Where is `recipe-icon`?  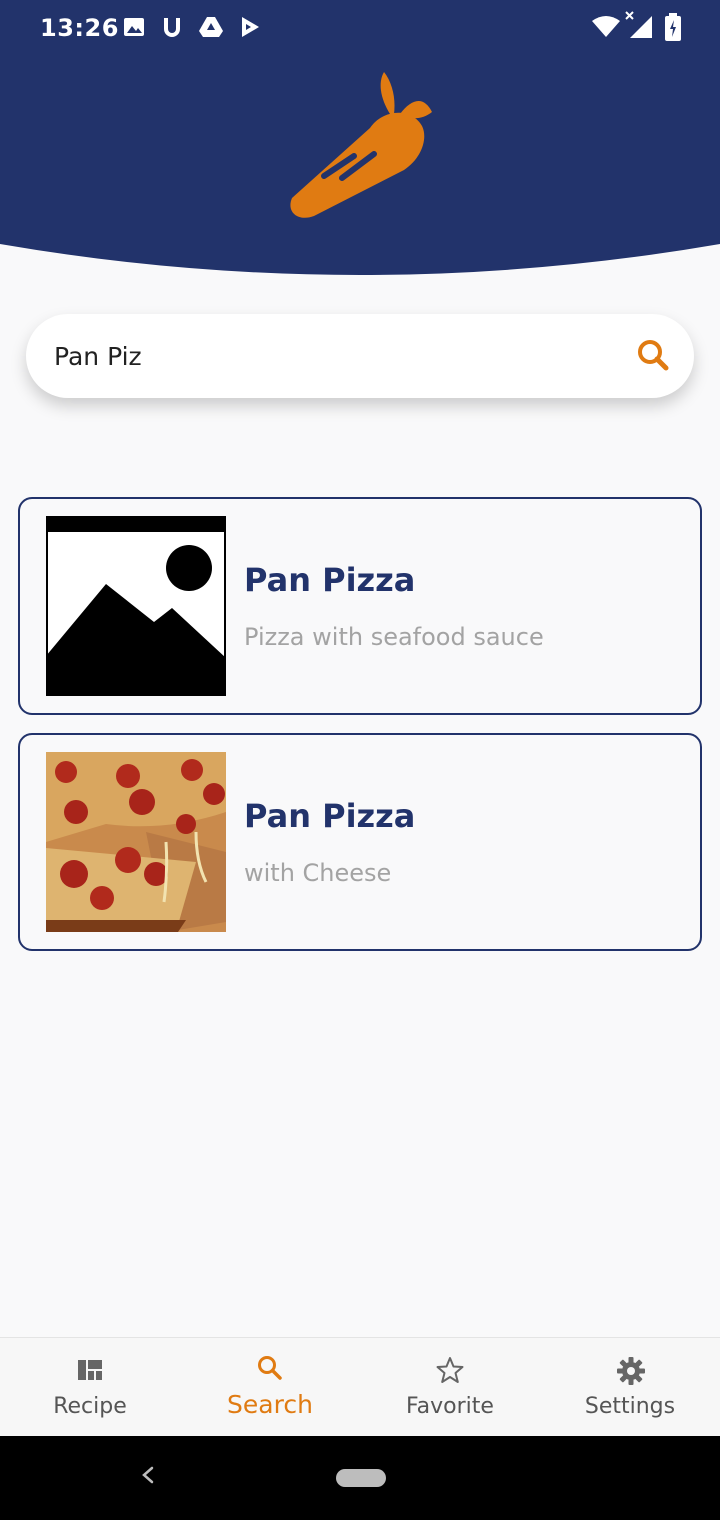 recipe-icon is located at coordinates (90, 1370).